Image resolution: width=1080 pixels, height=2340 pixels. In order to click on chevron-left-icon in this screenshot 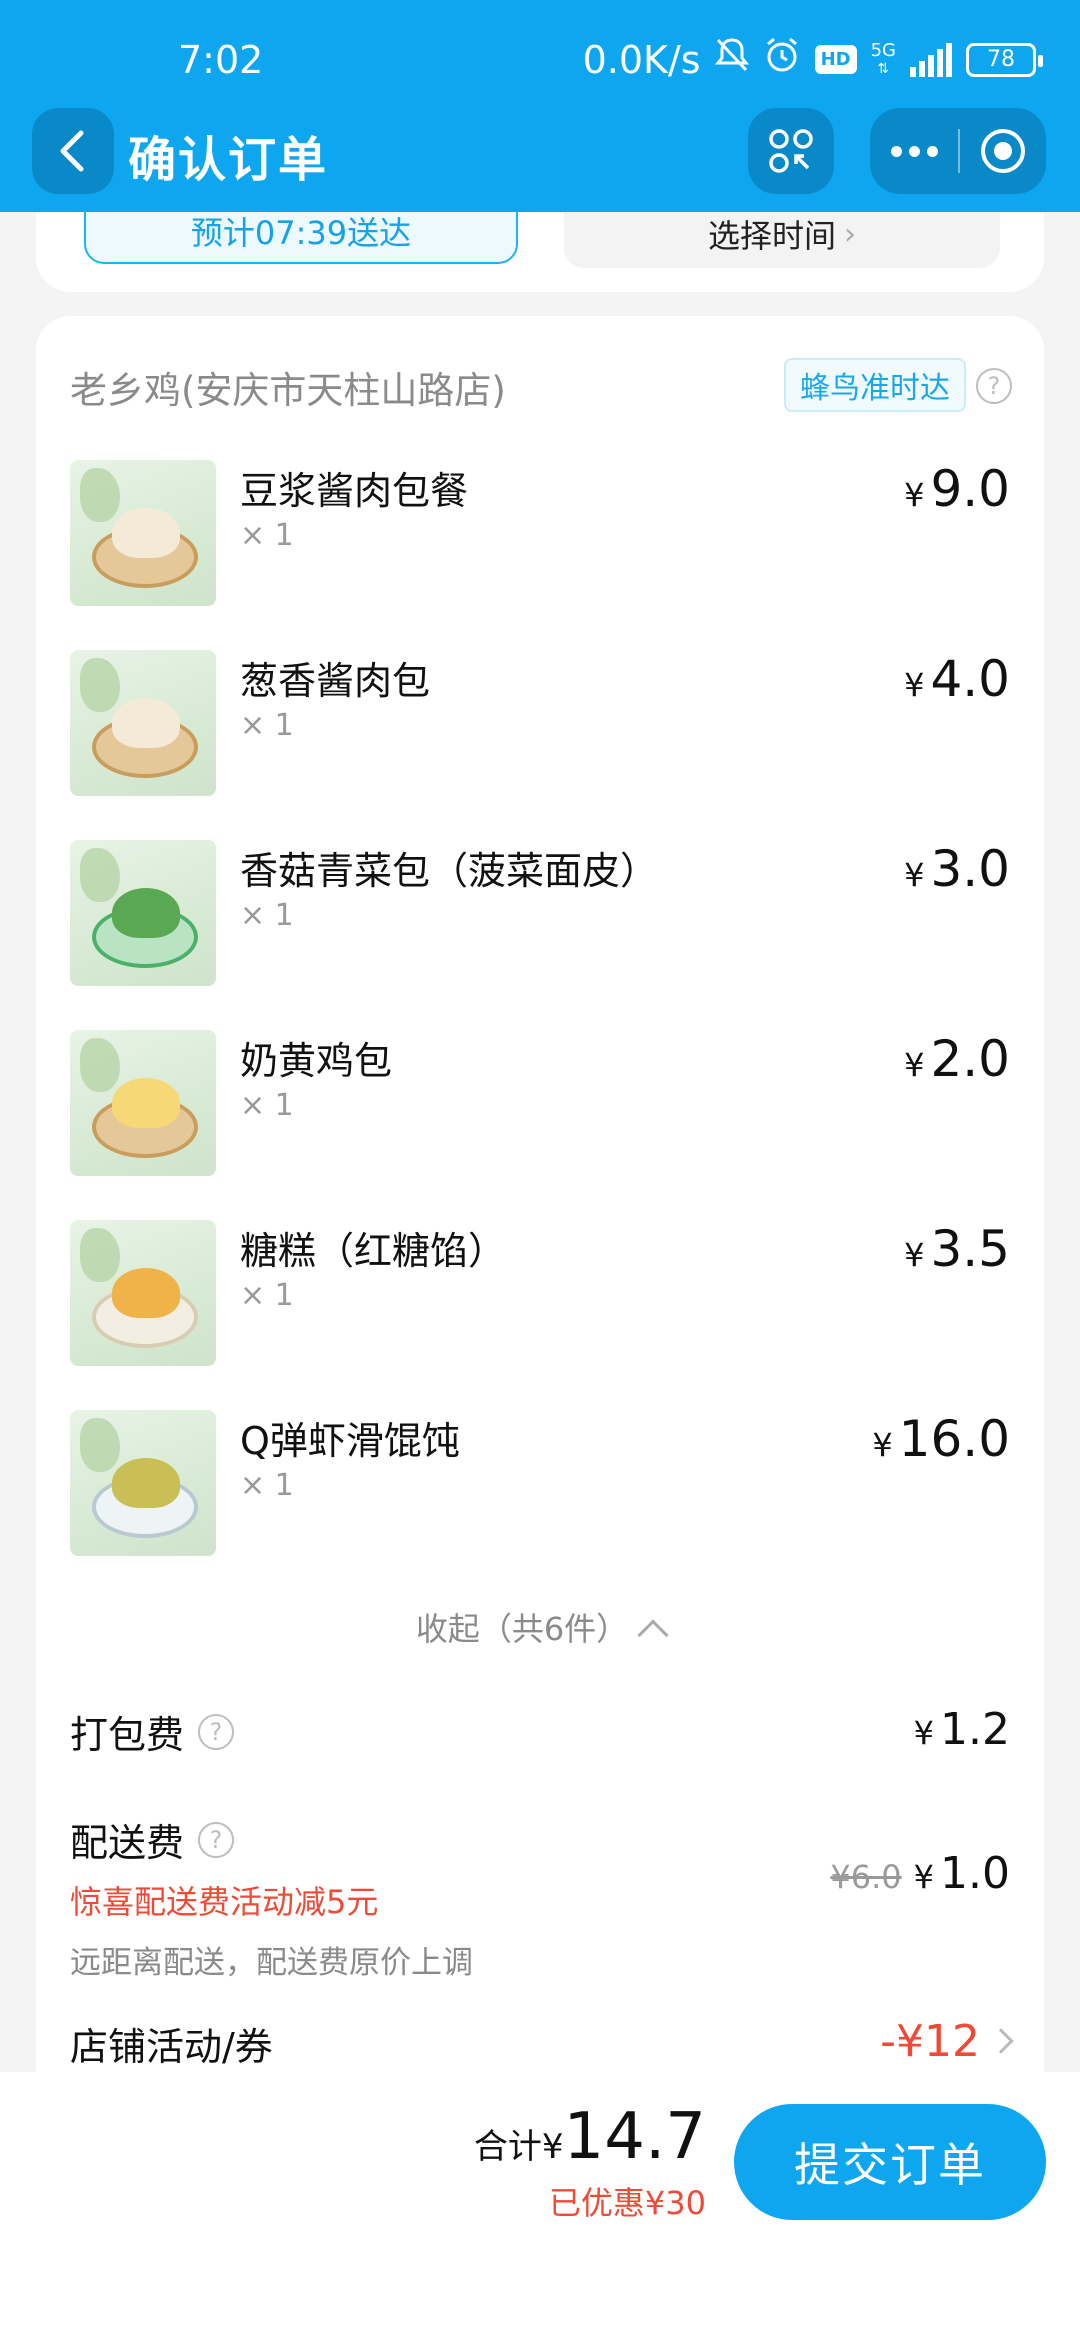, I will do `click(72, 151)`.